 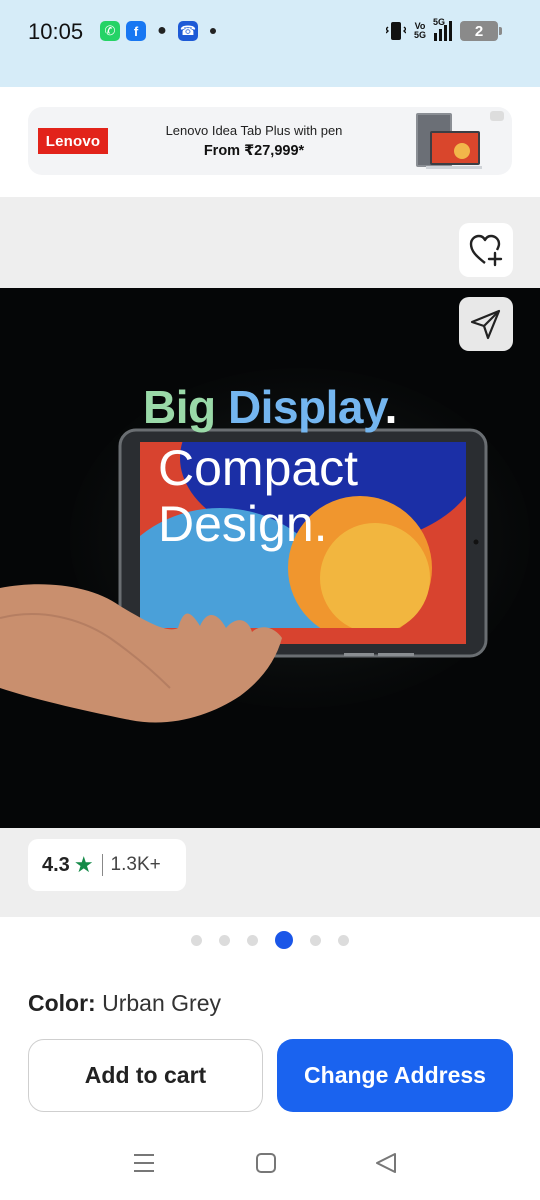 I want to click on status-right: Vo 5G 5G 2, so click(x=443, y=29).